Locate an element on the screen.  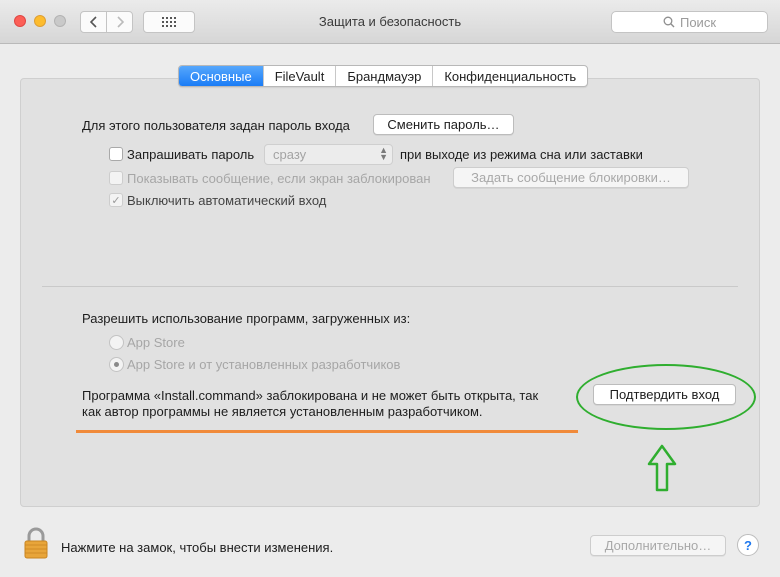
title-bar: Защита и безопасность Поиск is located at coordinates (390, 22).